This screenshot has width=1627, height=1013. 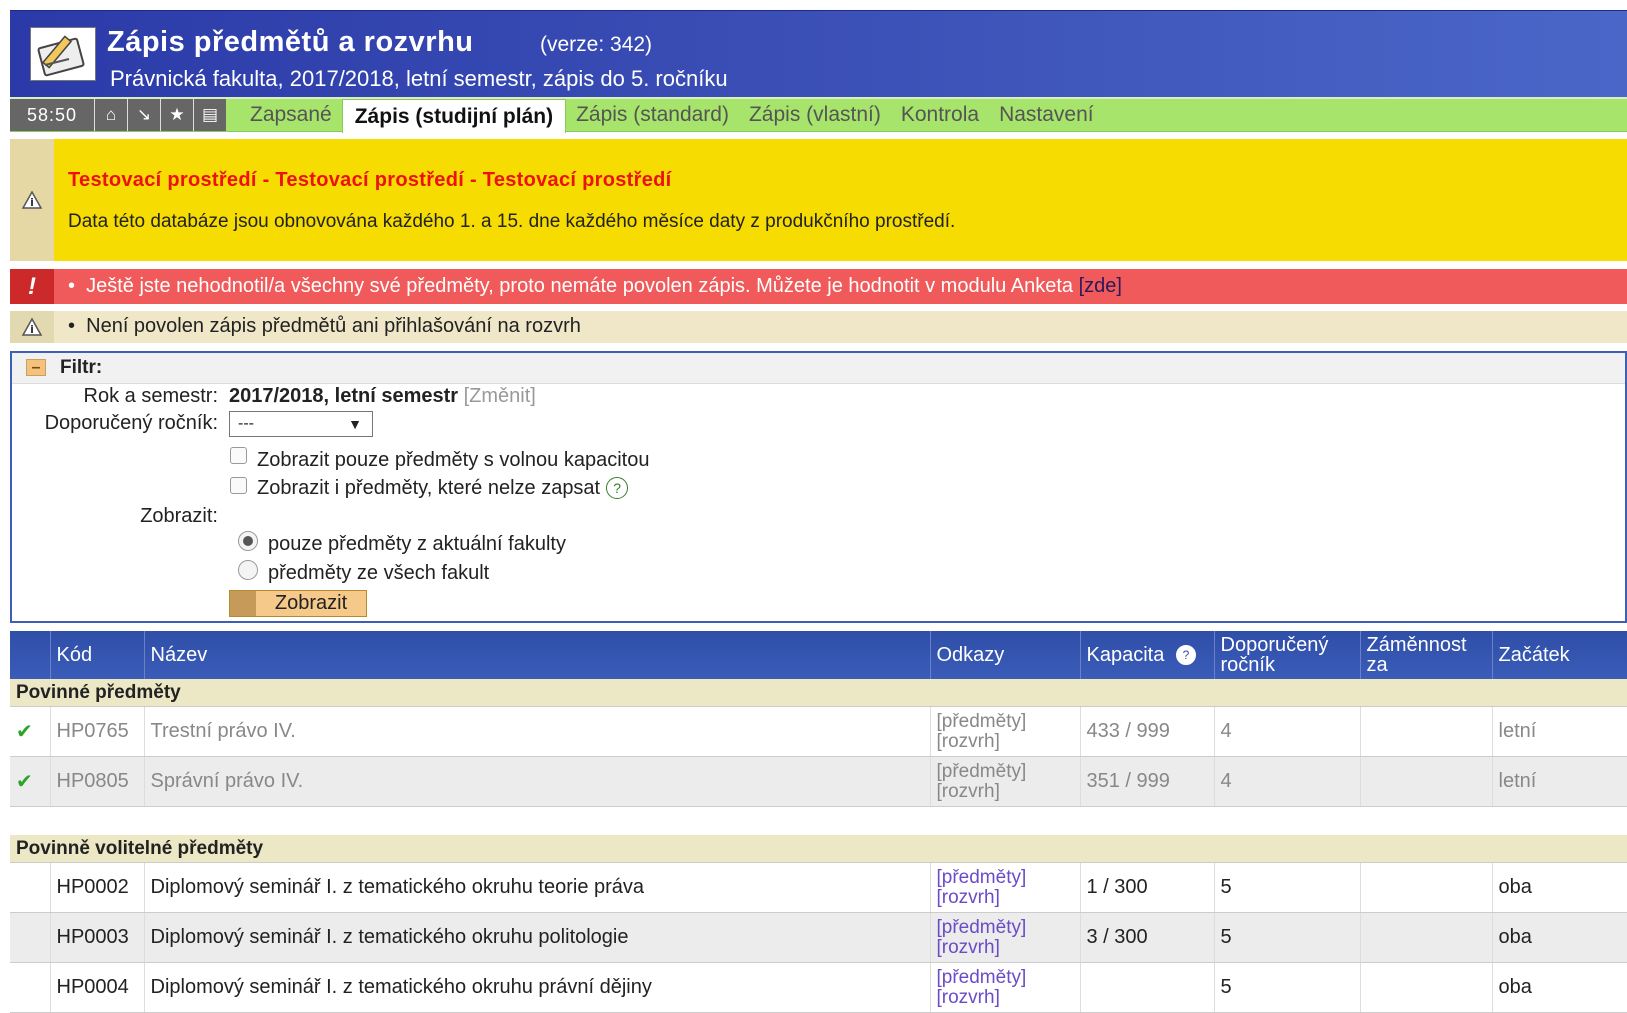 What do you see at coordinates (97, 781) in the screenshot?
I see `row-code: HP0805` at bounding box center [97, 781].